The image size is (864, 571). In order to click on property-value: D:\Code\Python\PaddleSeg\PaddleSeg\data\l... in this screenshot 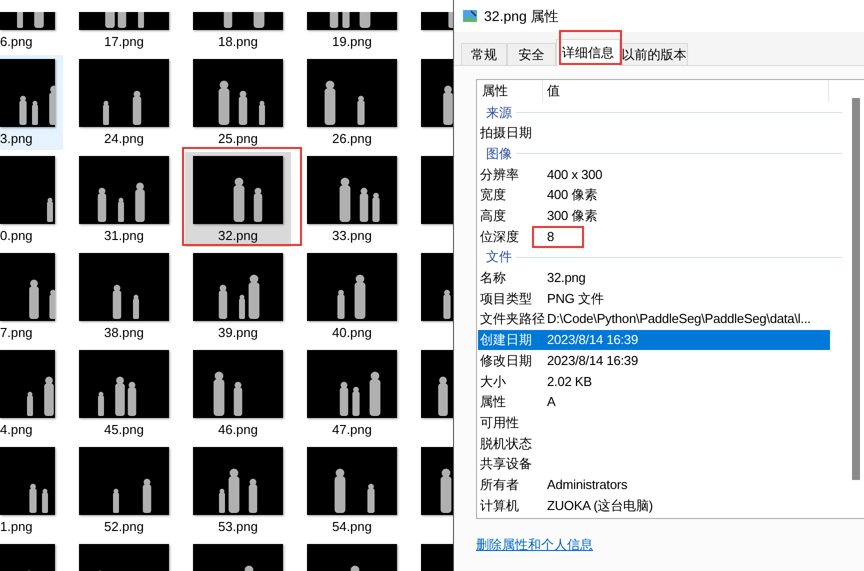, I will do `click(679, 319)`.